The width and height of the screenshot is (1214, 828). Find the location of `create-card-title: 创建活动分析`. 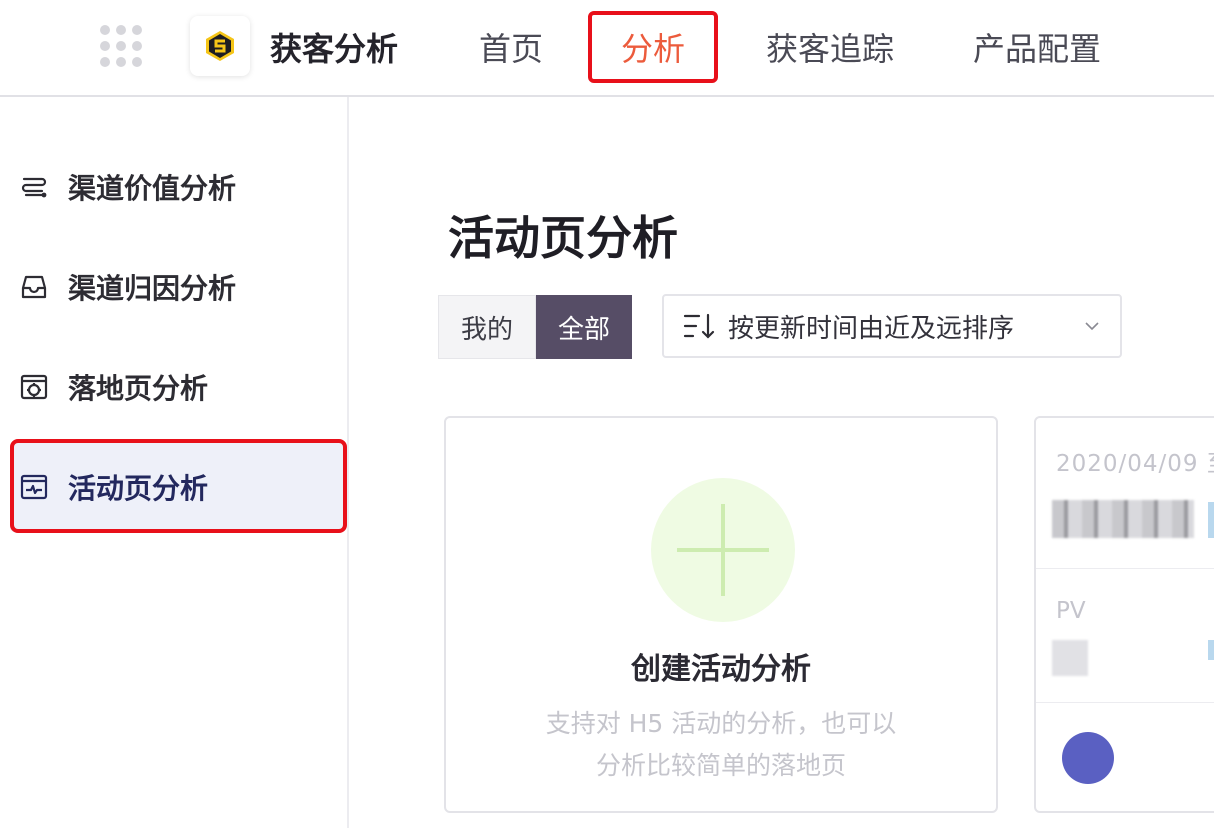

create-card-title: 创建活动分析 is located at coordinates (721, 669).